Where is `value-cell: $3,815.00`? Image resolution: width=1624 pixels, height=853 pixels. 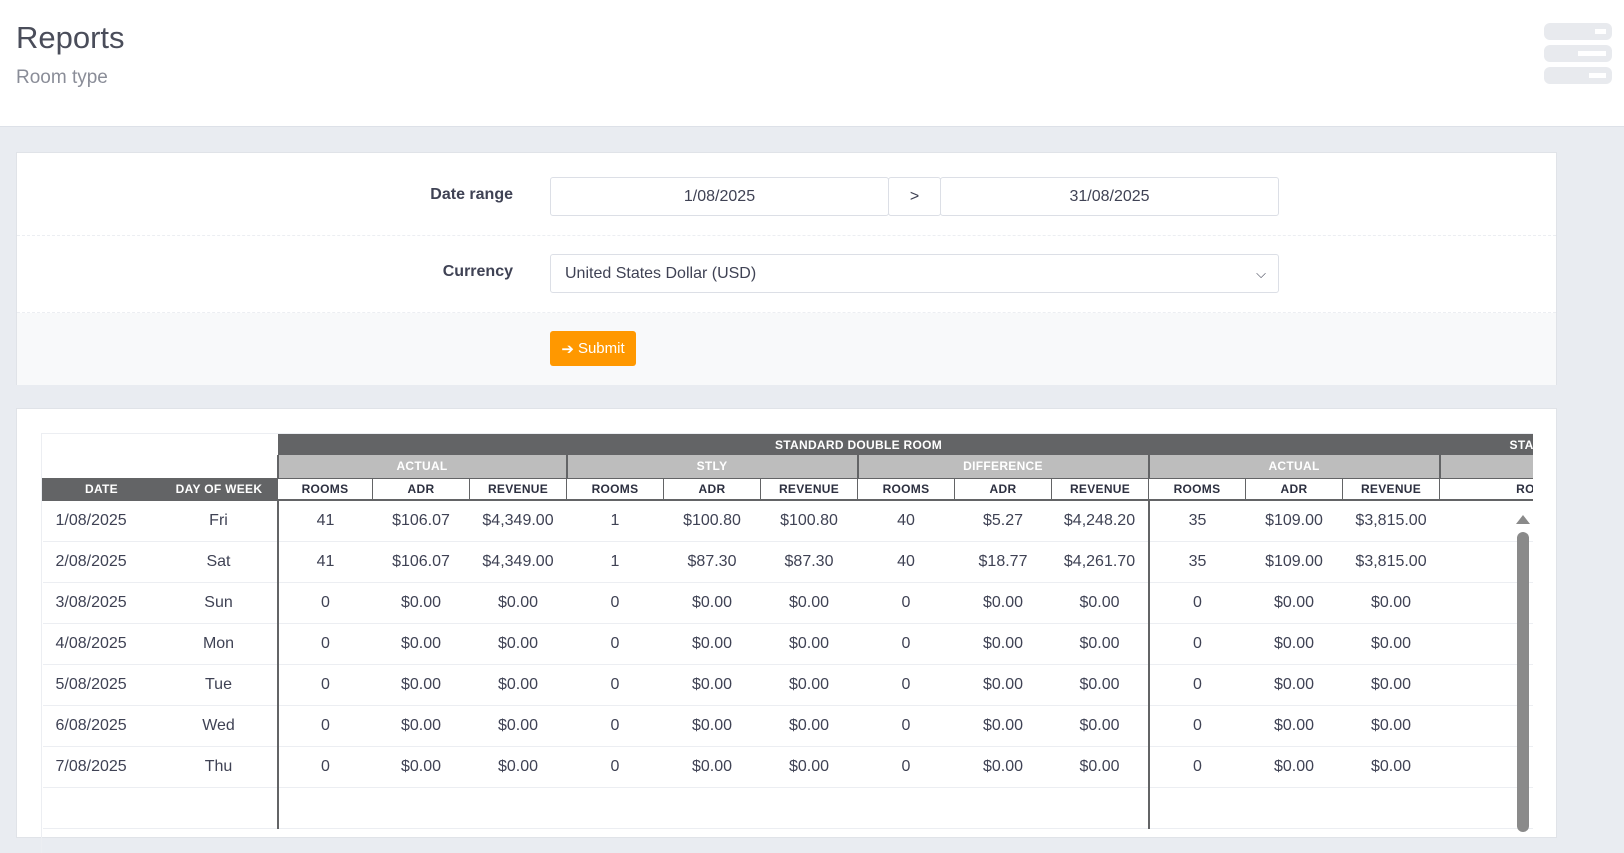 value-cell: $3,815.00 is located at coordinates (1391, 562).